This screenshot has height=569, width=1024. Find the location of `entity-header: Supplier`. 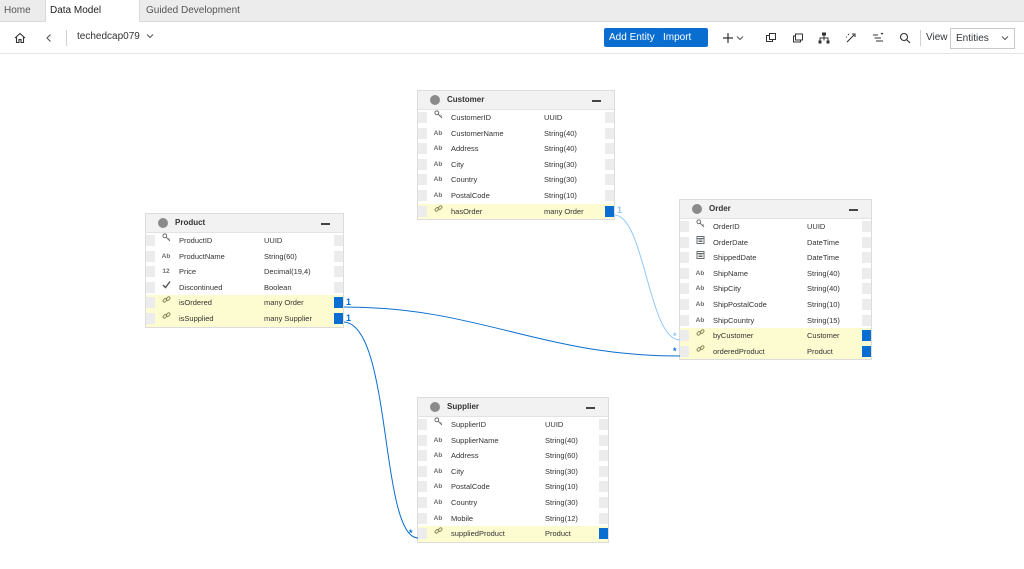

entity-header: Supplier is located at coordinates (513, 407).